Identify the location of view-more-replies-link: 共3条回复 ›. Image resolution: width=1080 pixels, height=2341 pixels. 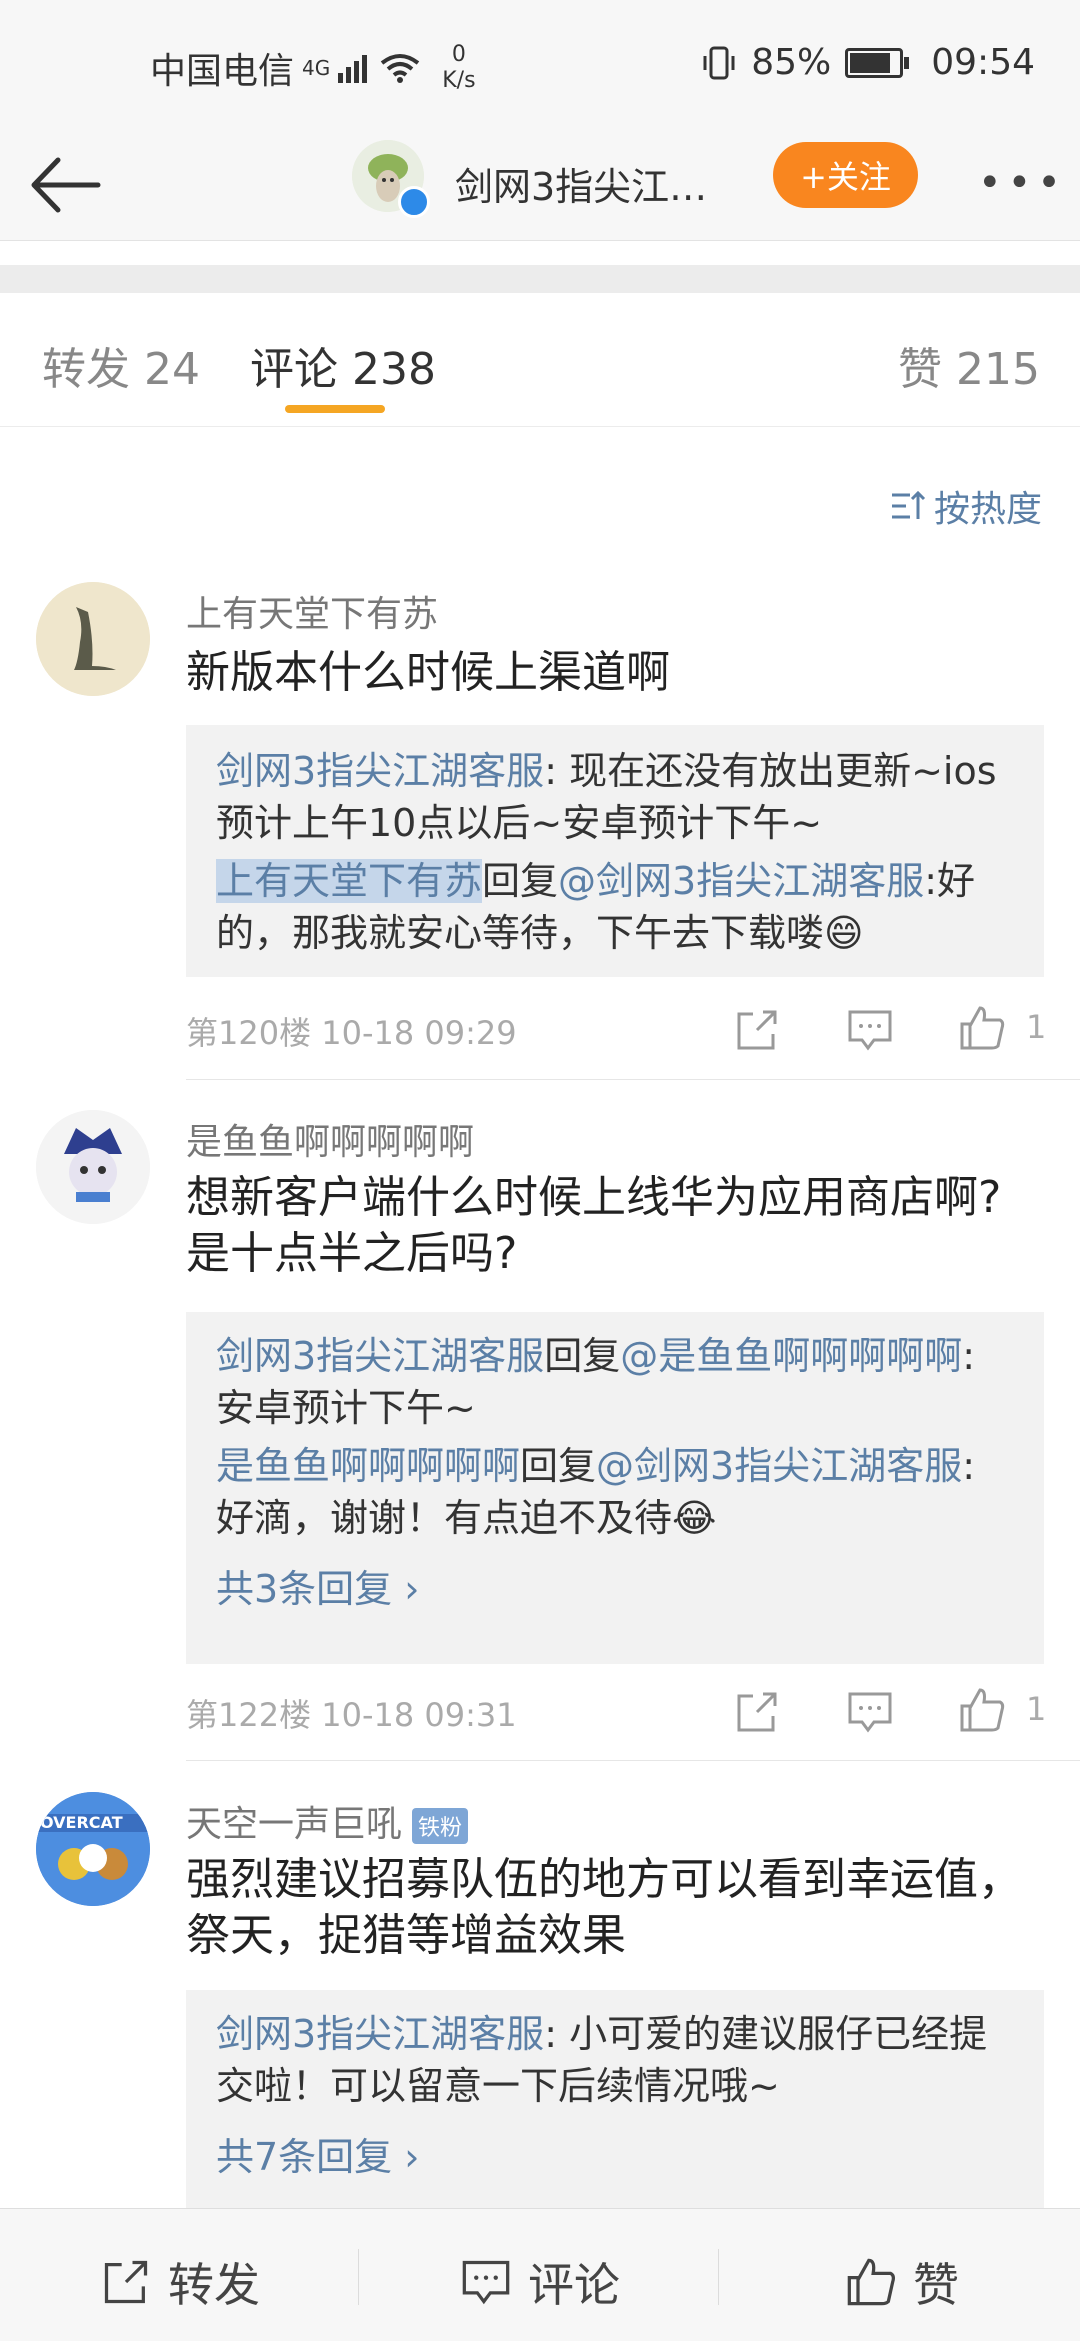
(317, 1585).